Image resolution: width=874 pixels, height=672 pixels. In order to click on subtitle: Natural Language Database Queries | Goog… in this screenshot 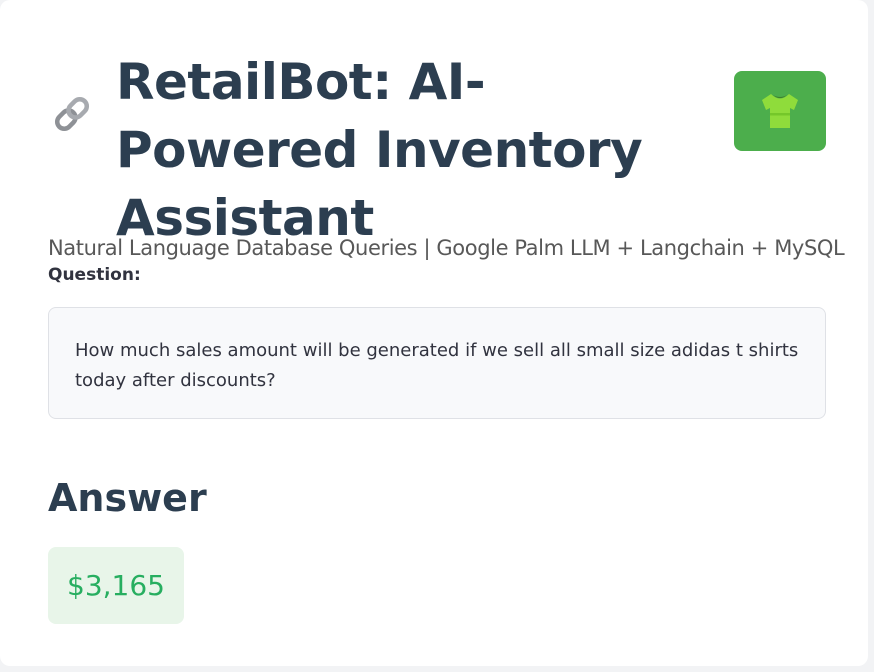, I will do `click(446, 248)`.